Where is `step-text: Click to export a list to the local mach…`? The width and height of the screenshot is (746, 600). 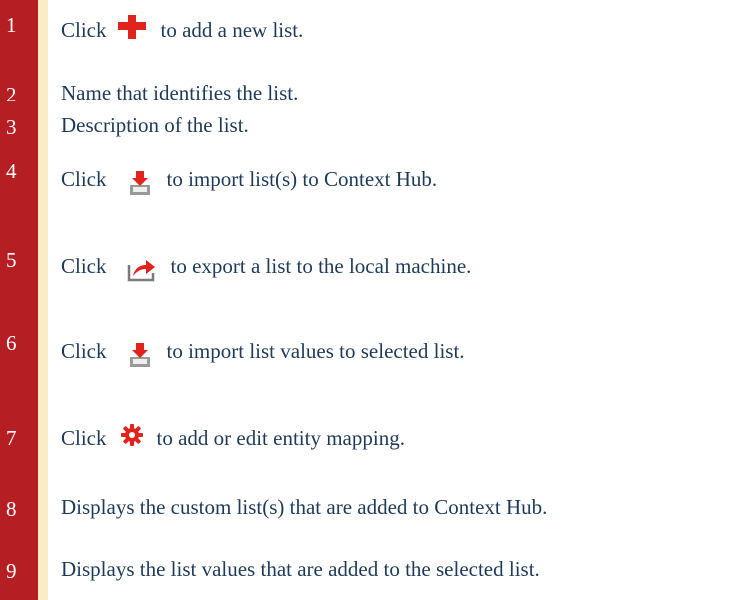
step-text: Click to export a list to the local mach… is located at coordinates (266, 266).